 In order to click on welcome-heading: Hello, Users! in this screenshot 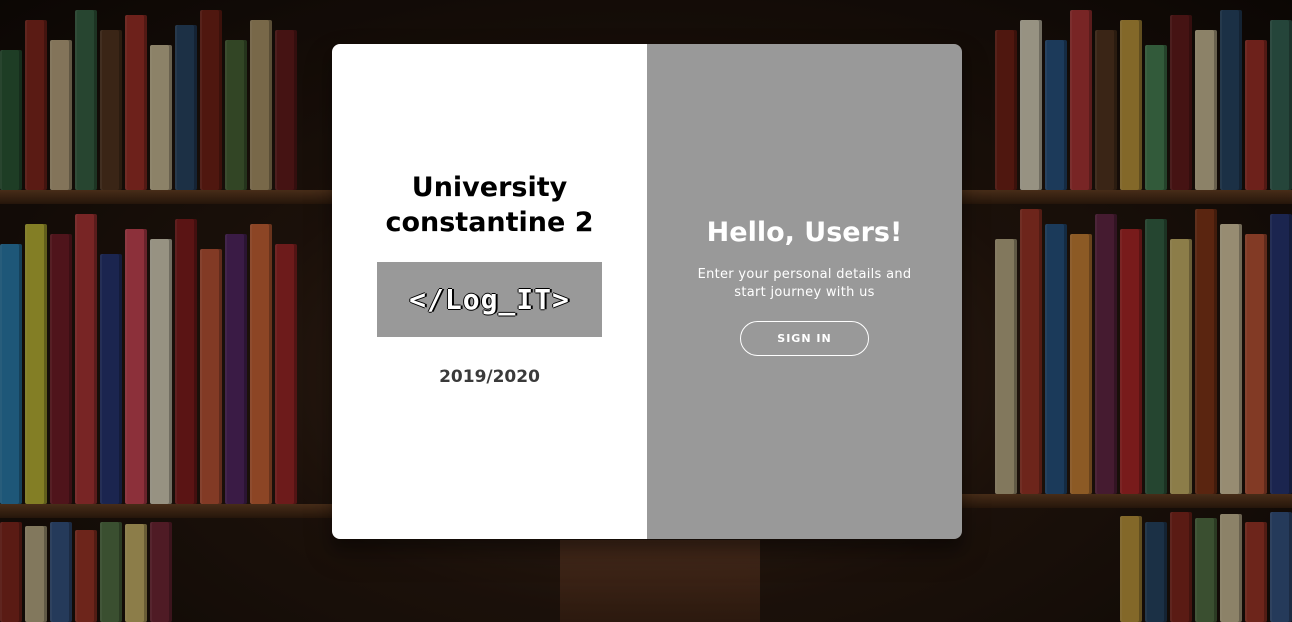, I will do `click(804, 232)`.